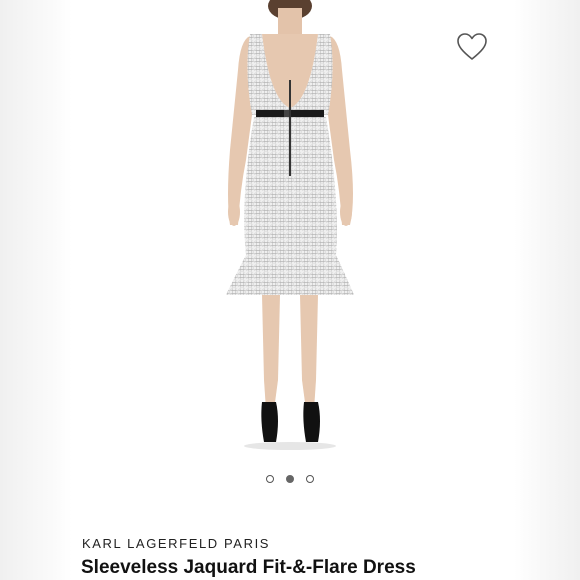  I want to click on carousel-indicators, so click(290, 481).